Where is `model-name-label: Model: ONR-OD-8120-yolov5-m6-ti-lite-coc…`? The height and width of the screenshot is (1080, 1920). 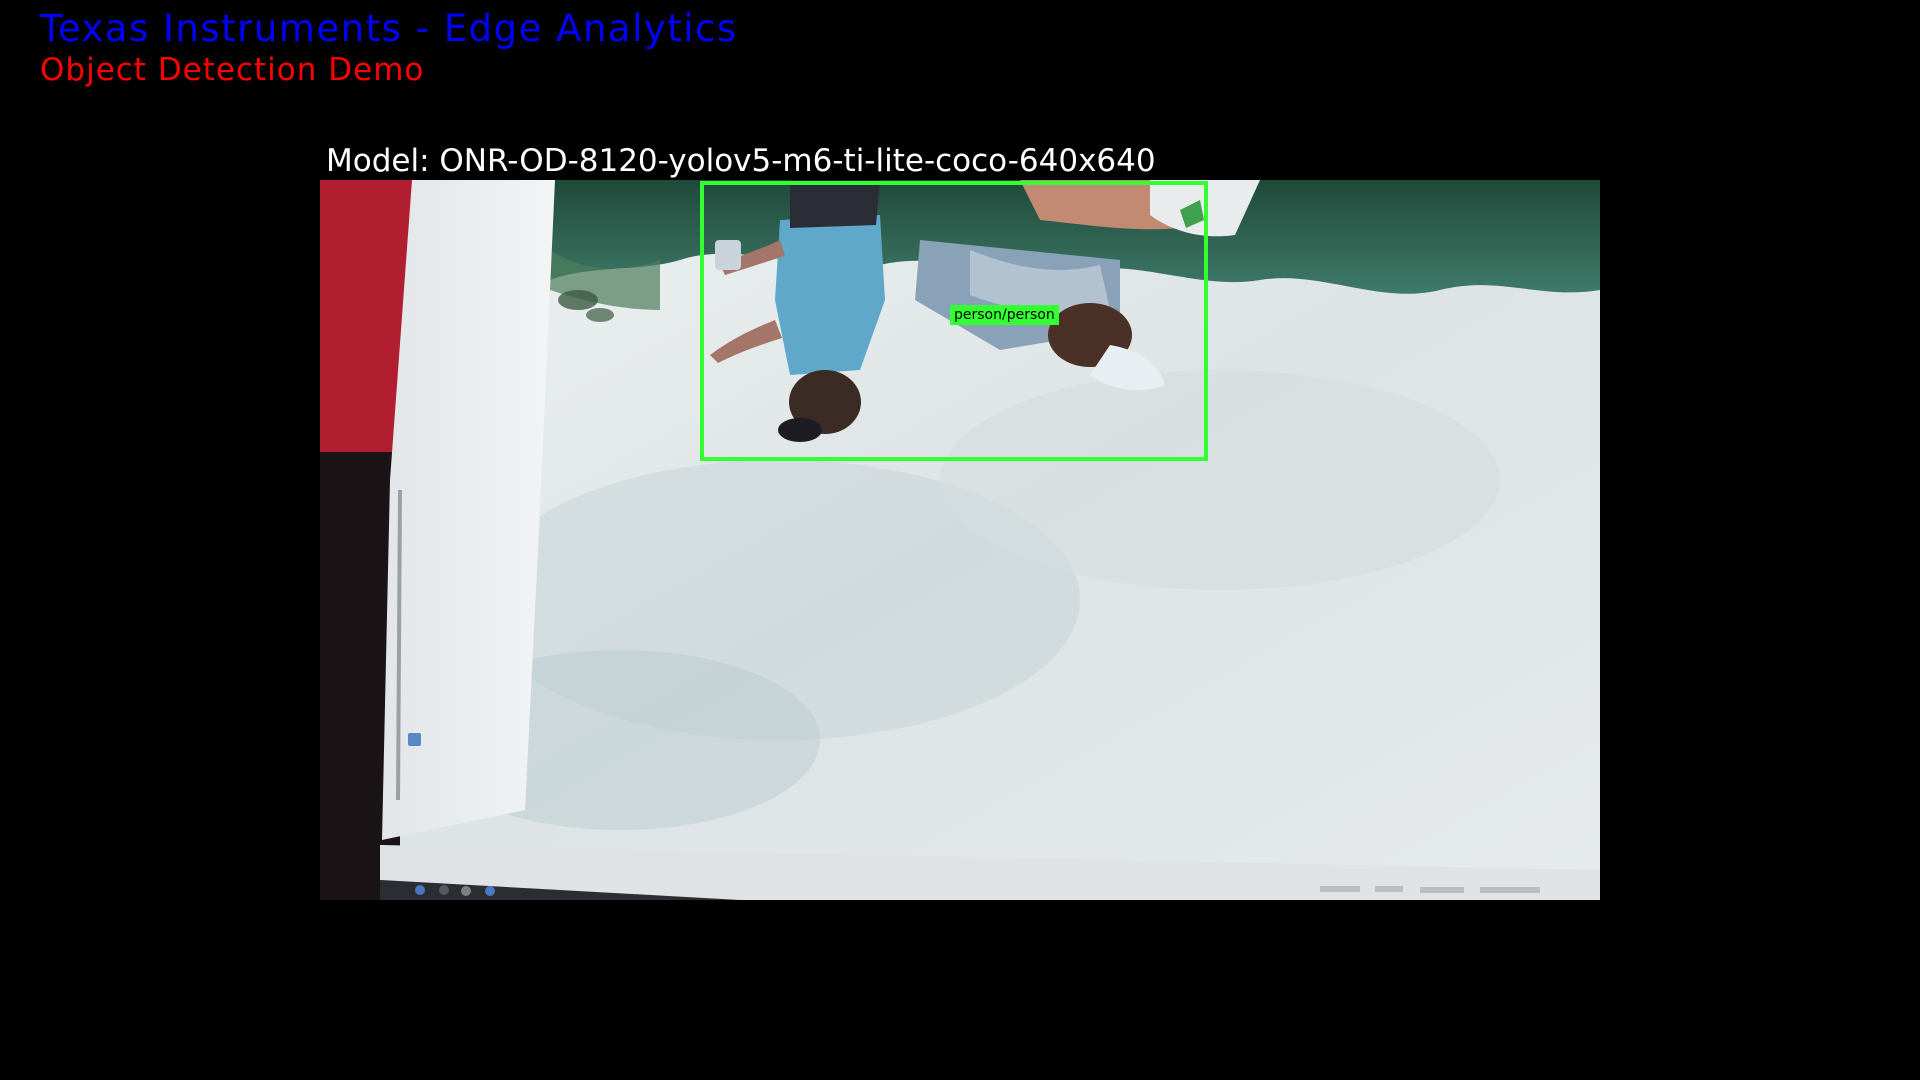
model-name-label: Model: ONR-OD-8120-yolov5-m6-ti-lite-coc… is located at coordinates (741, 161).